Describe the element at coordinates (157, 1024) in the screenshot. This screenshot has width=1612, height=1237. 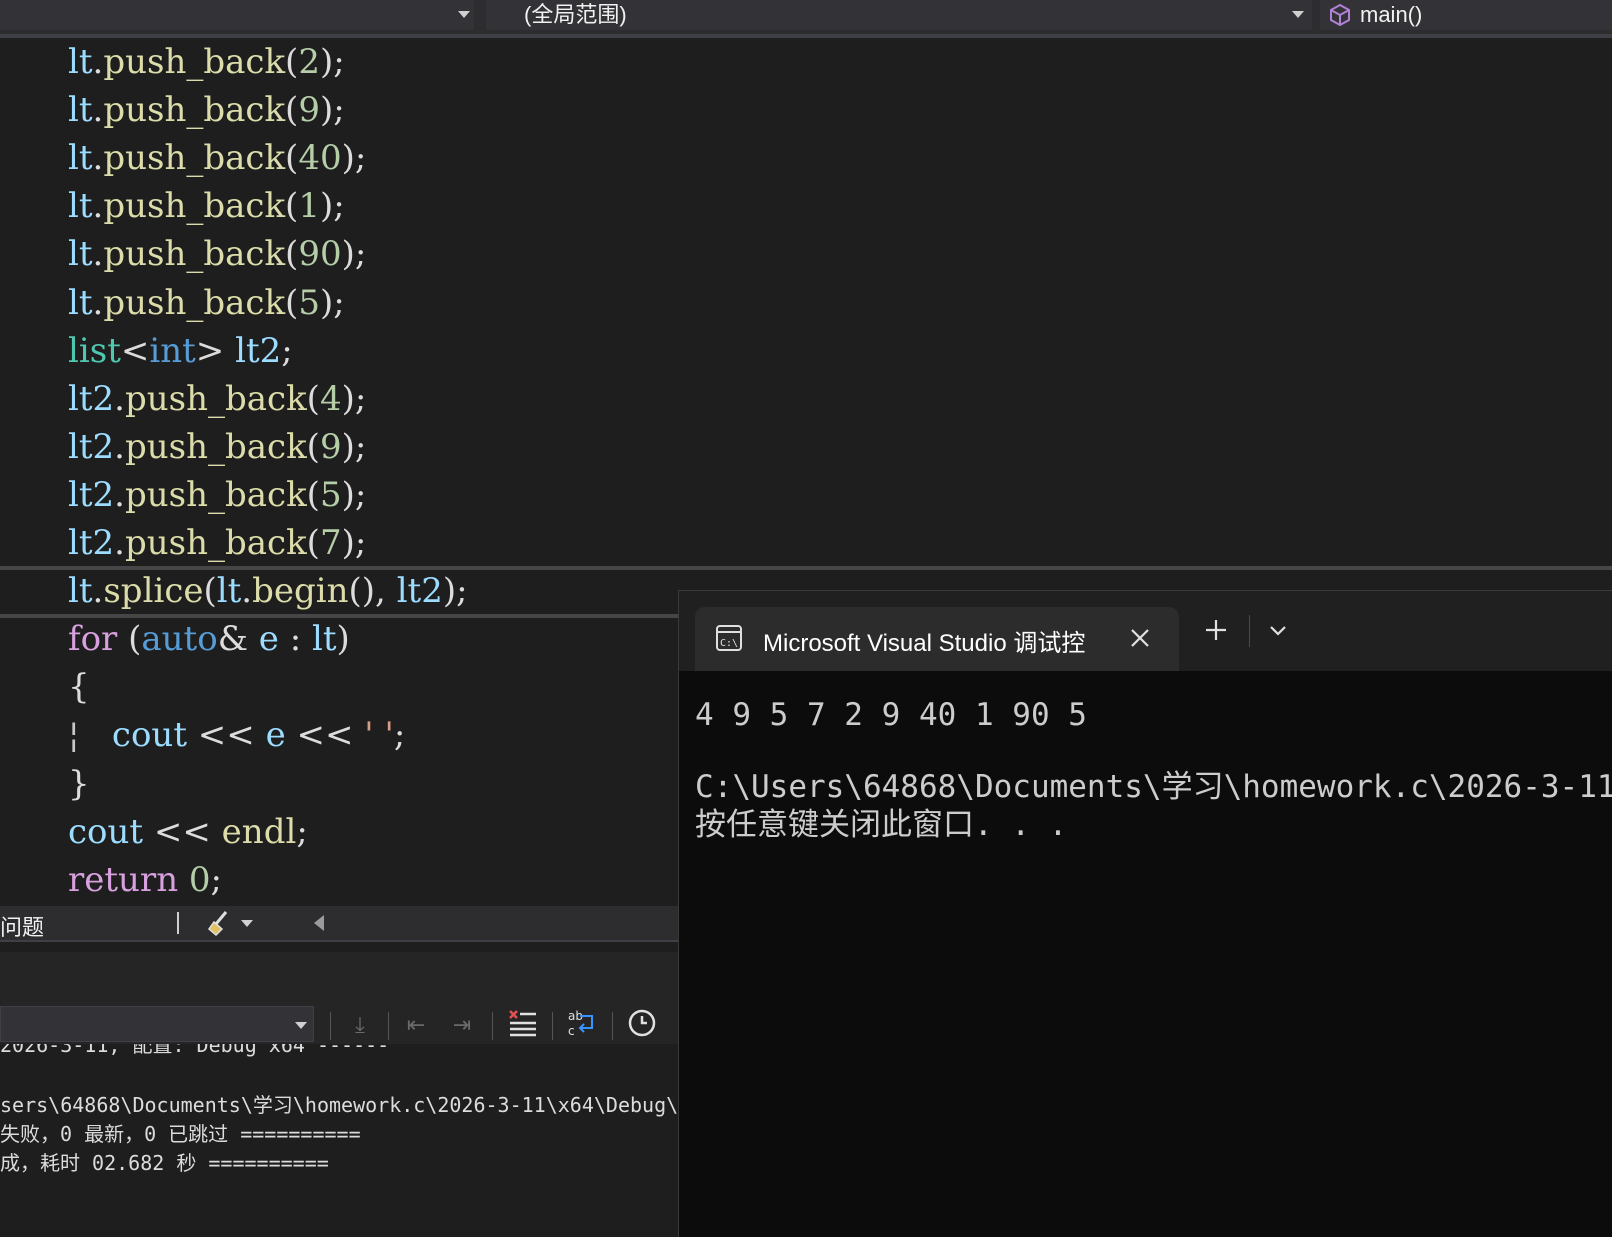
I see `output-source-dropdown` at that location.